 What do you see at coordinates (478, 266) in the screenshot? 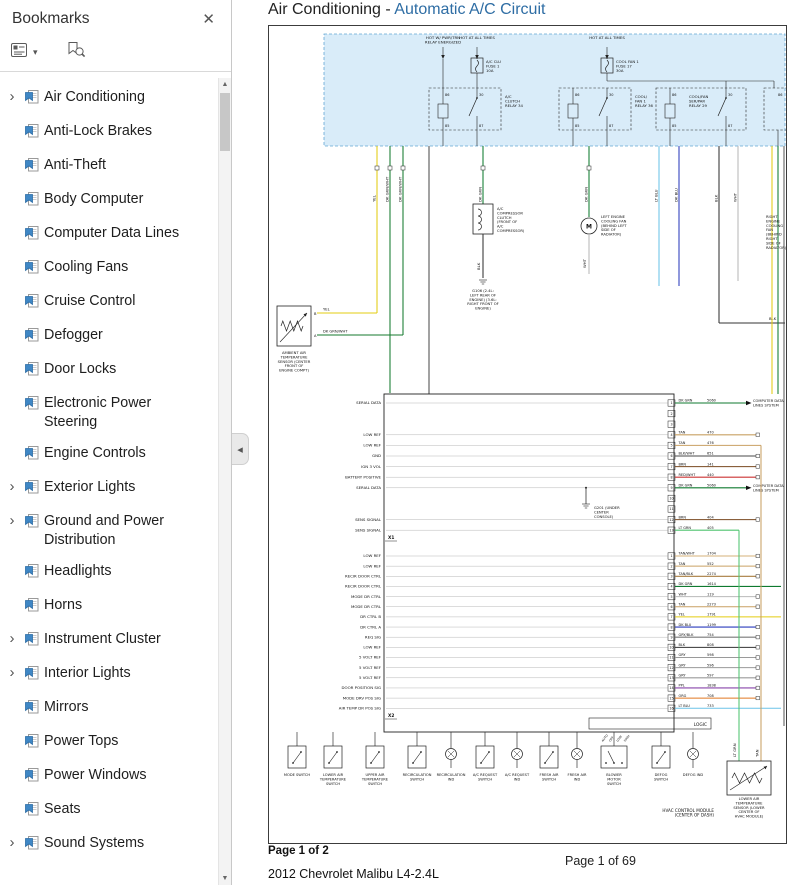
I see `svg-text: BLK` at bounding box center [478, 266].